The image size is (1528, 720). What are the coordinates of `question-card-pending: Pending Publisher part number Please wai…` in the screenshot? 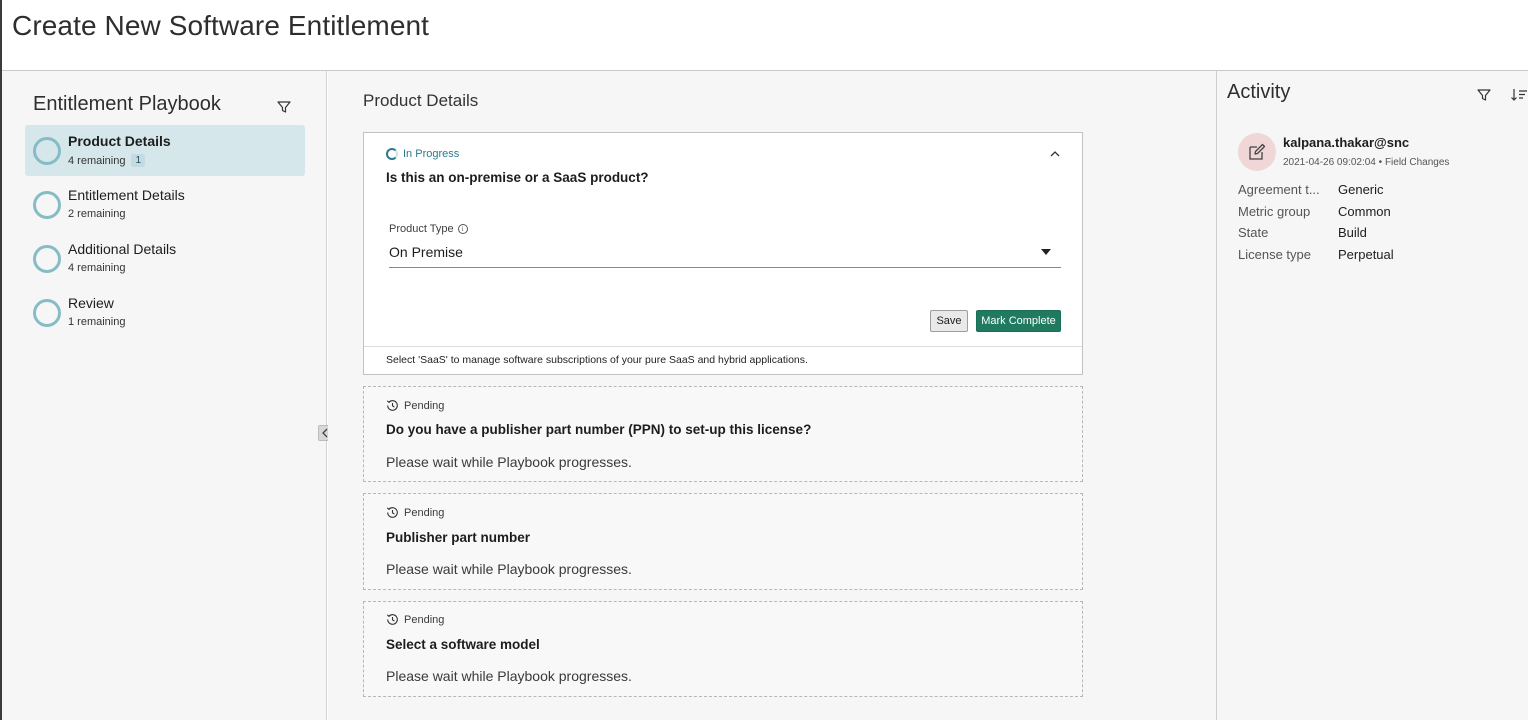 It's located at (723, 541).